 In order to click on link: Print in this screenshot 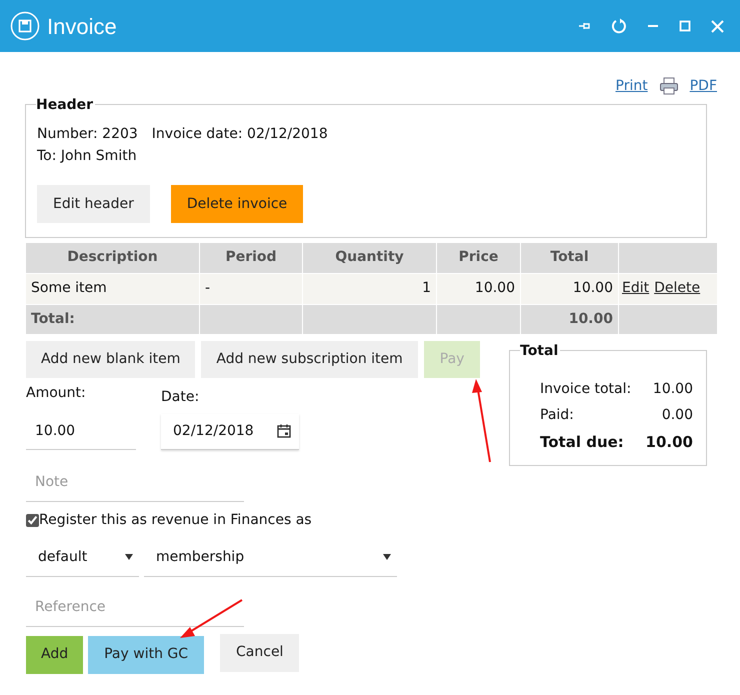, I will do `click(632, 86)`.